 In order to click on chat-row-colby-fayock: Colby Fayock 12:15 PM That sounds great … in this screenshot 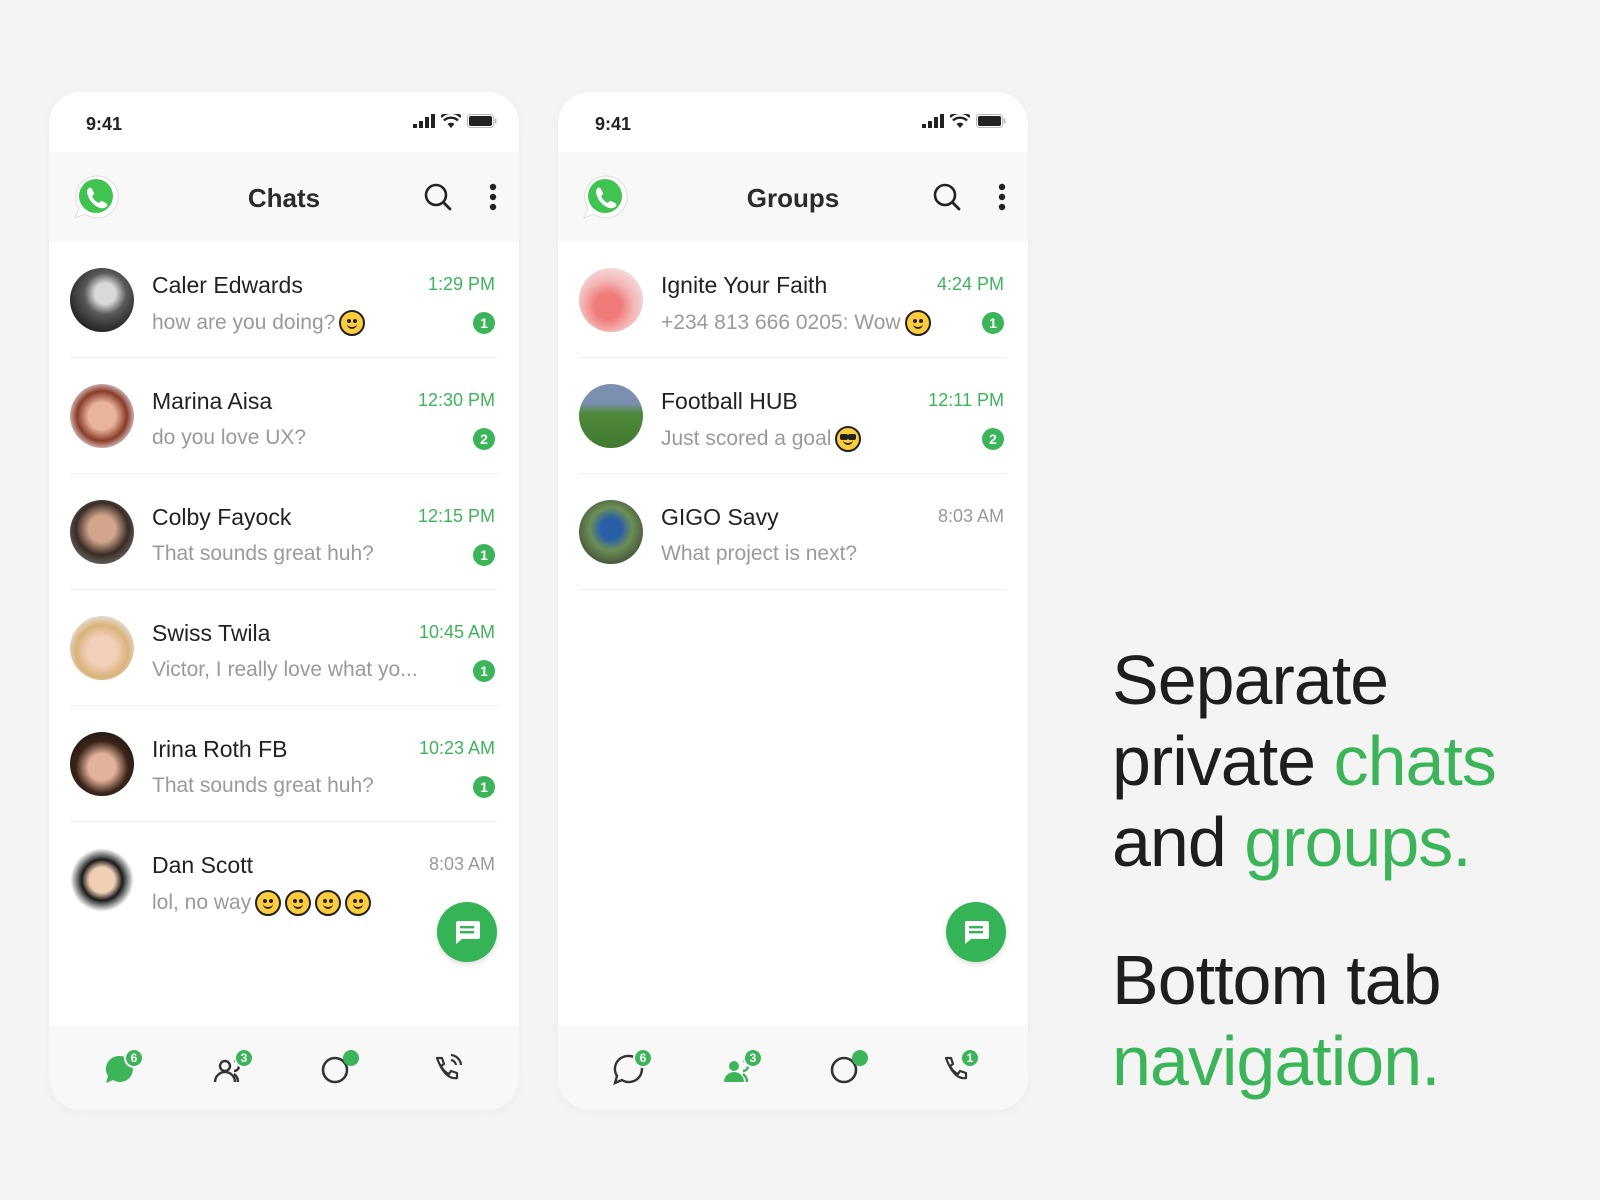, I will do `click(283, 532)`.